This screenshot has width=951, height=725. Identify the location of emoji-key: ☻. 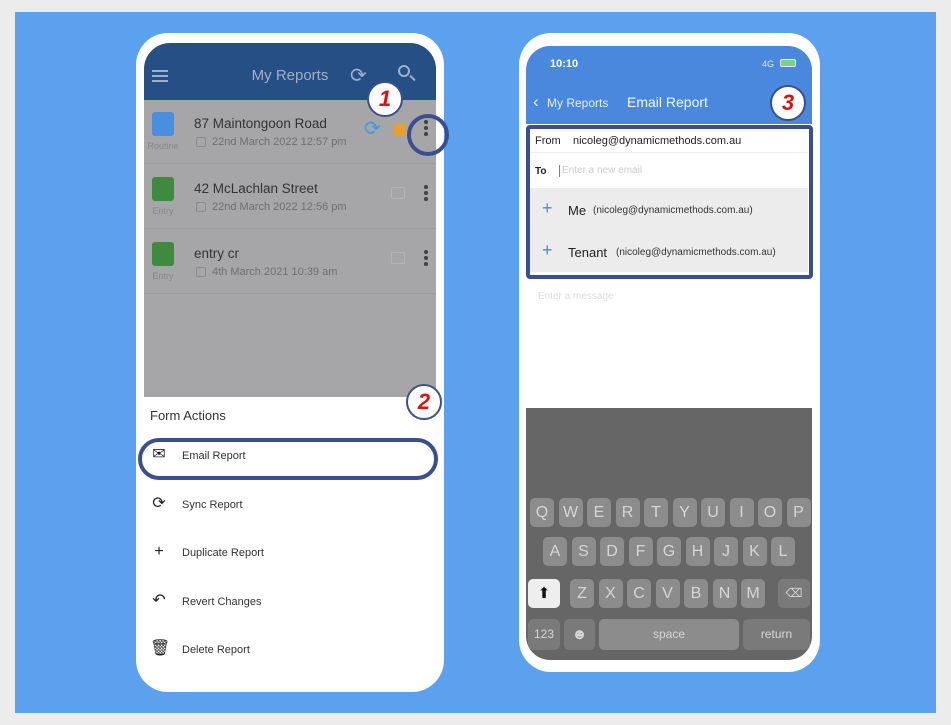
(579, 634).